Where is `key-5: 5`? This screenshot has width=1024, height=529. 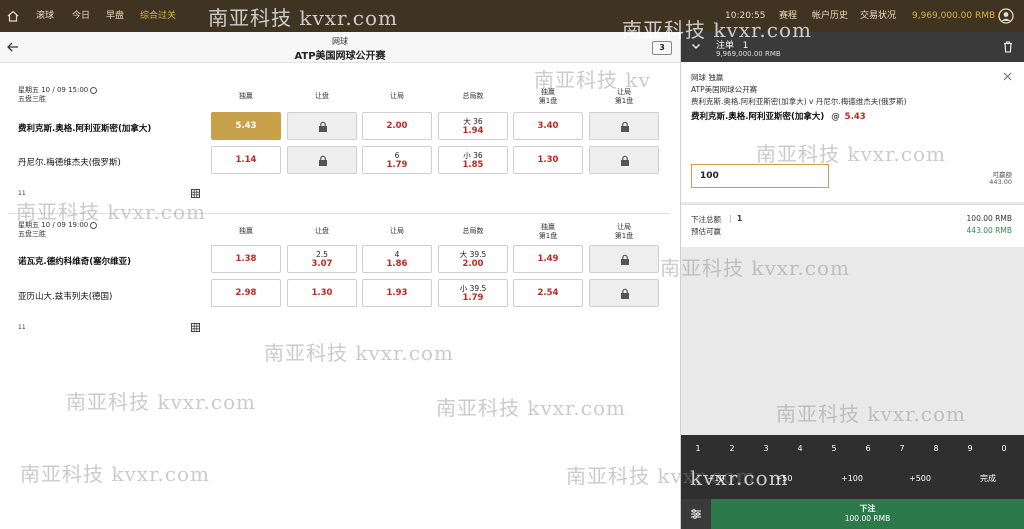
key-5: 5 is located at coordinates (834, 449).